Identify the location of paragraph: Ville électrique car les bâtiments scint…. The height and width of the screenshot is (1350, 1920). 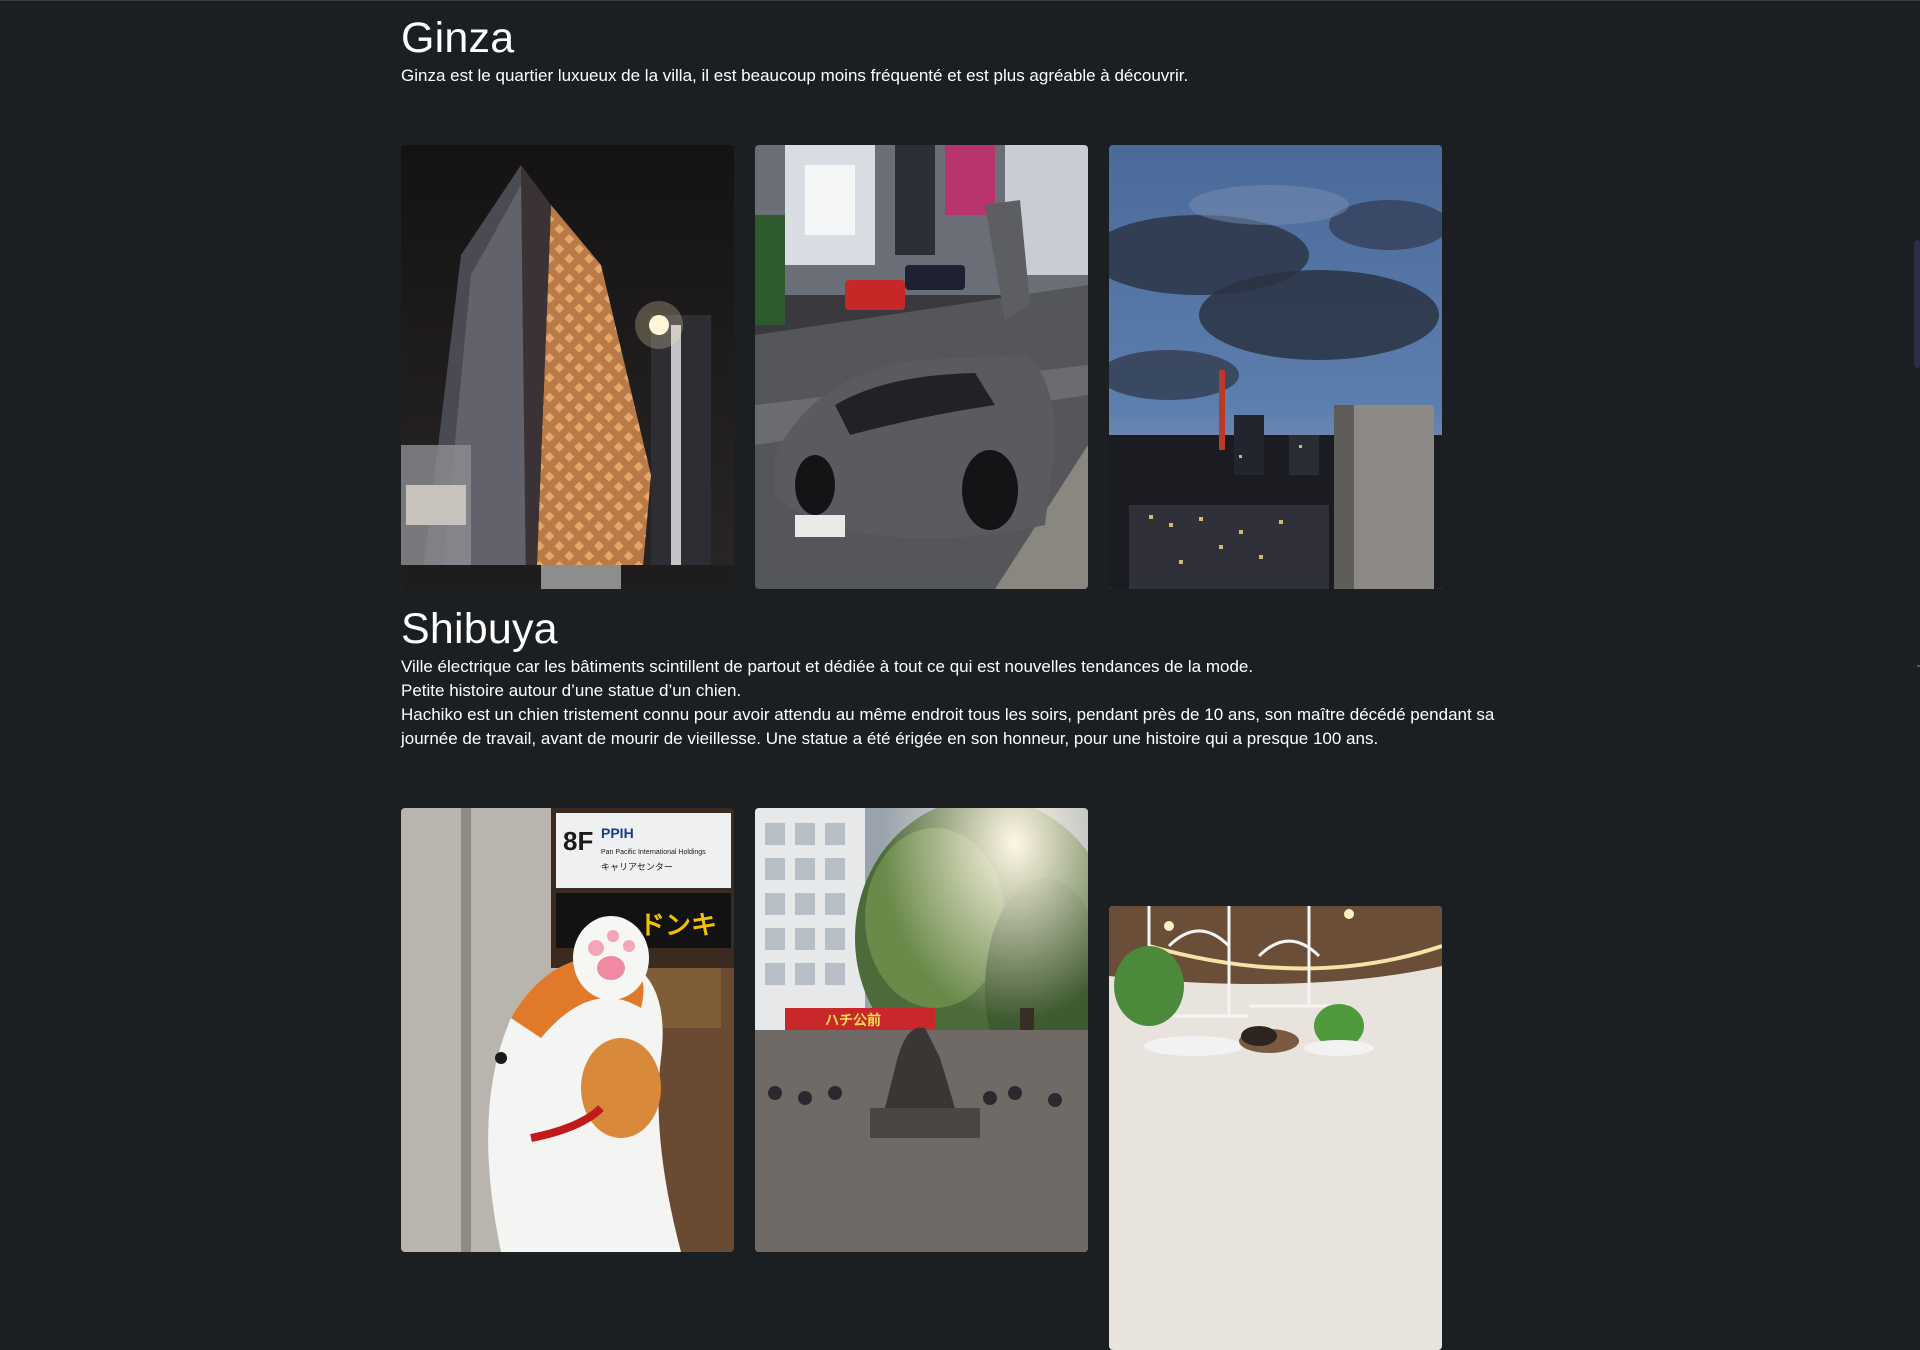
(827, 666).